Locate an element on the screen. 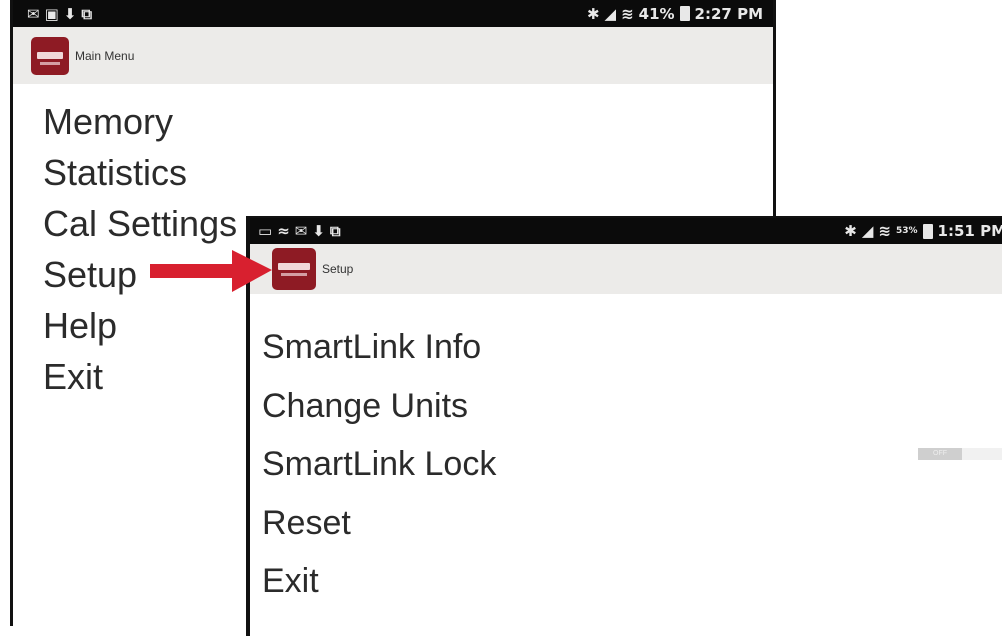  battery-percent: 41% is located at coordinates (656, 13).